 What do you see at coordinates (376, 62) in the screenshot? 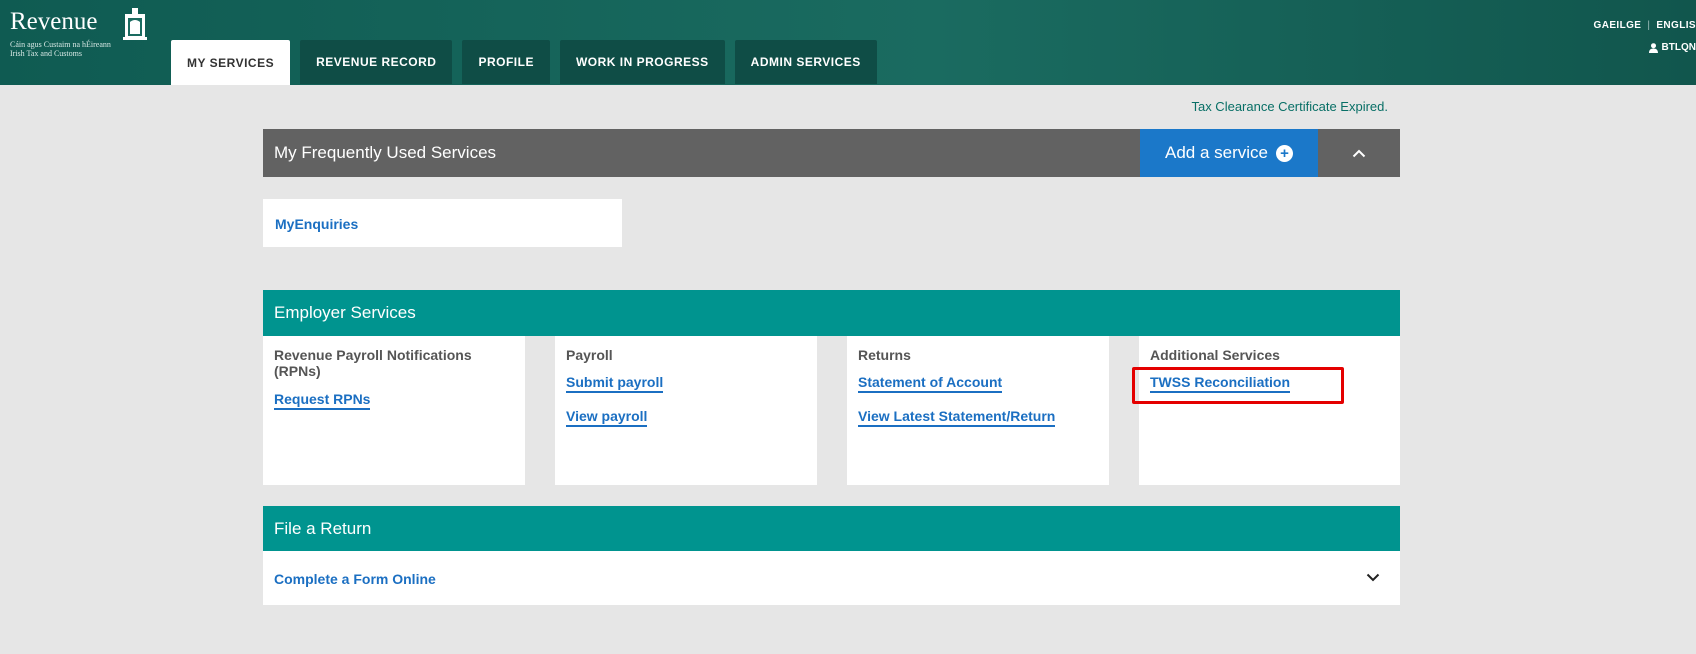
I see `tab-revenue-record: REVENUE RECORD` at bounding box center [376, 62].